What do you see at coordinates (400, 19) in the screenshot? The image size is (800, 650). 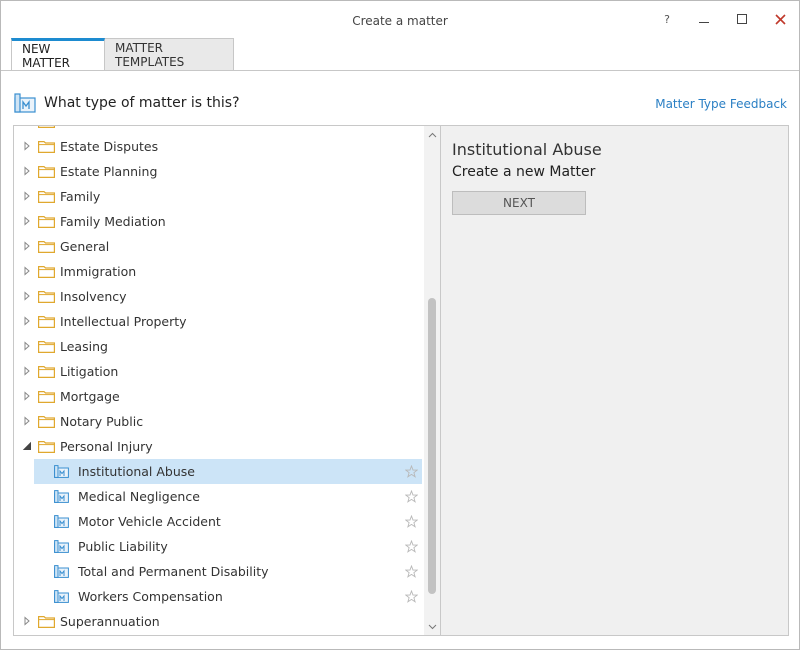 I see `title-bar: Create a matter ?` at bounding box center [400, 19].